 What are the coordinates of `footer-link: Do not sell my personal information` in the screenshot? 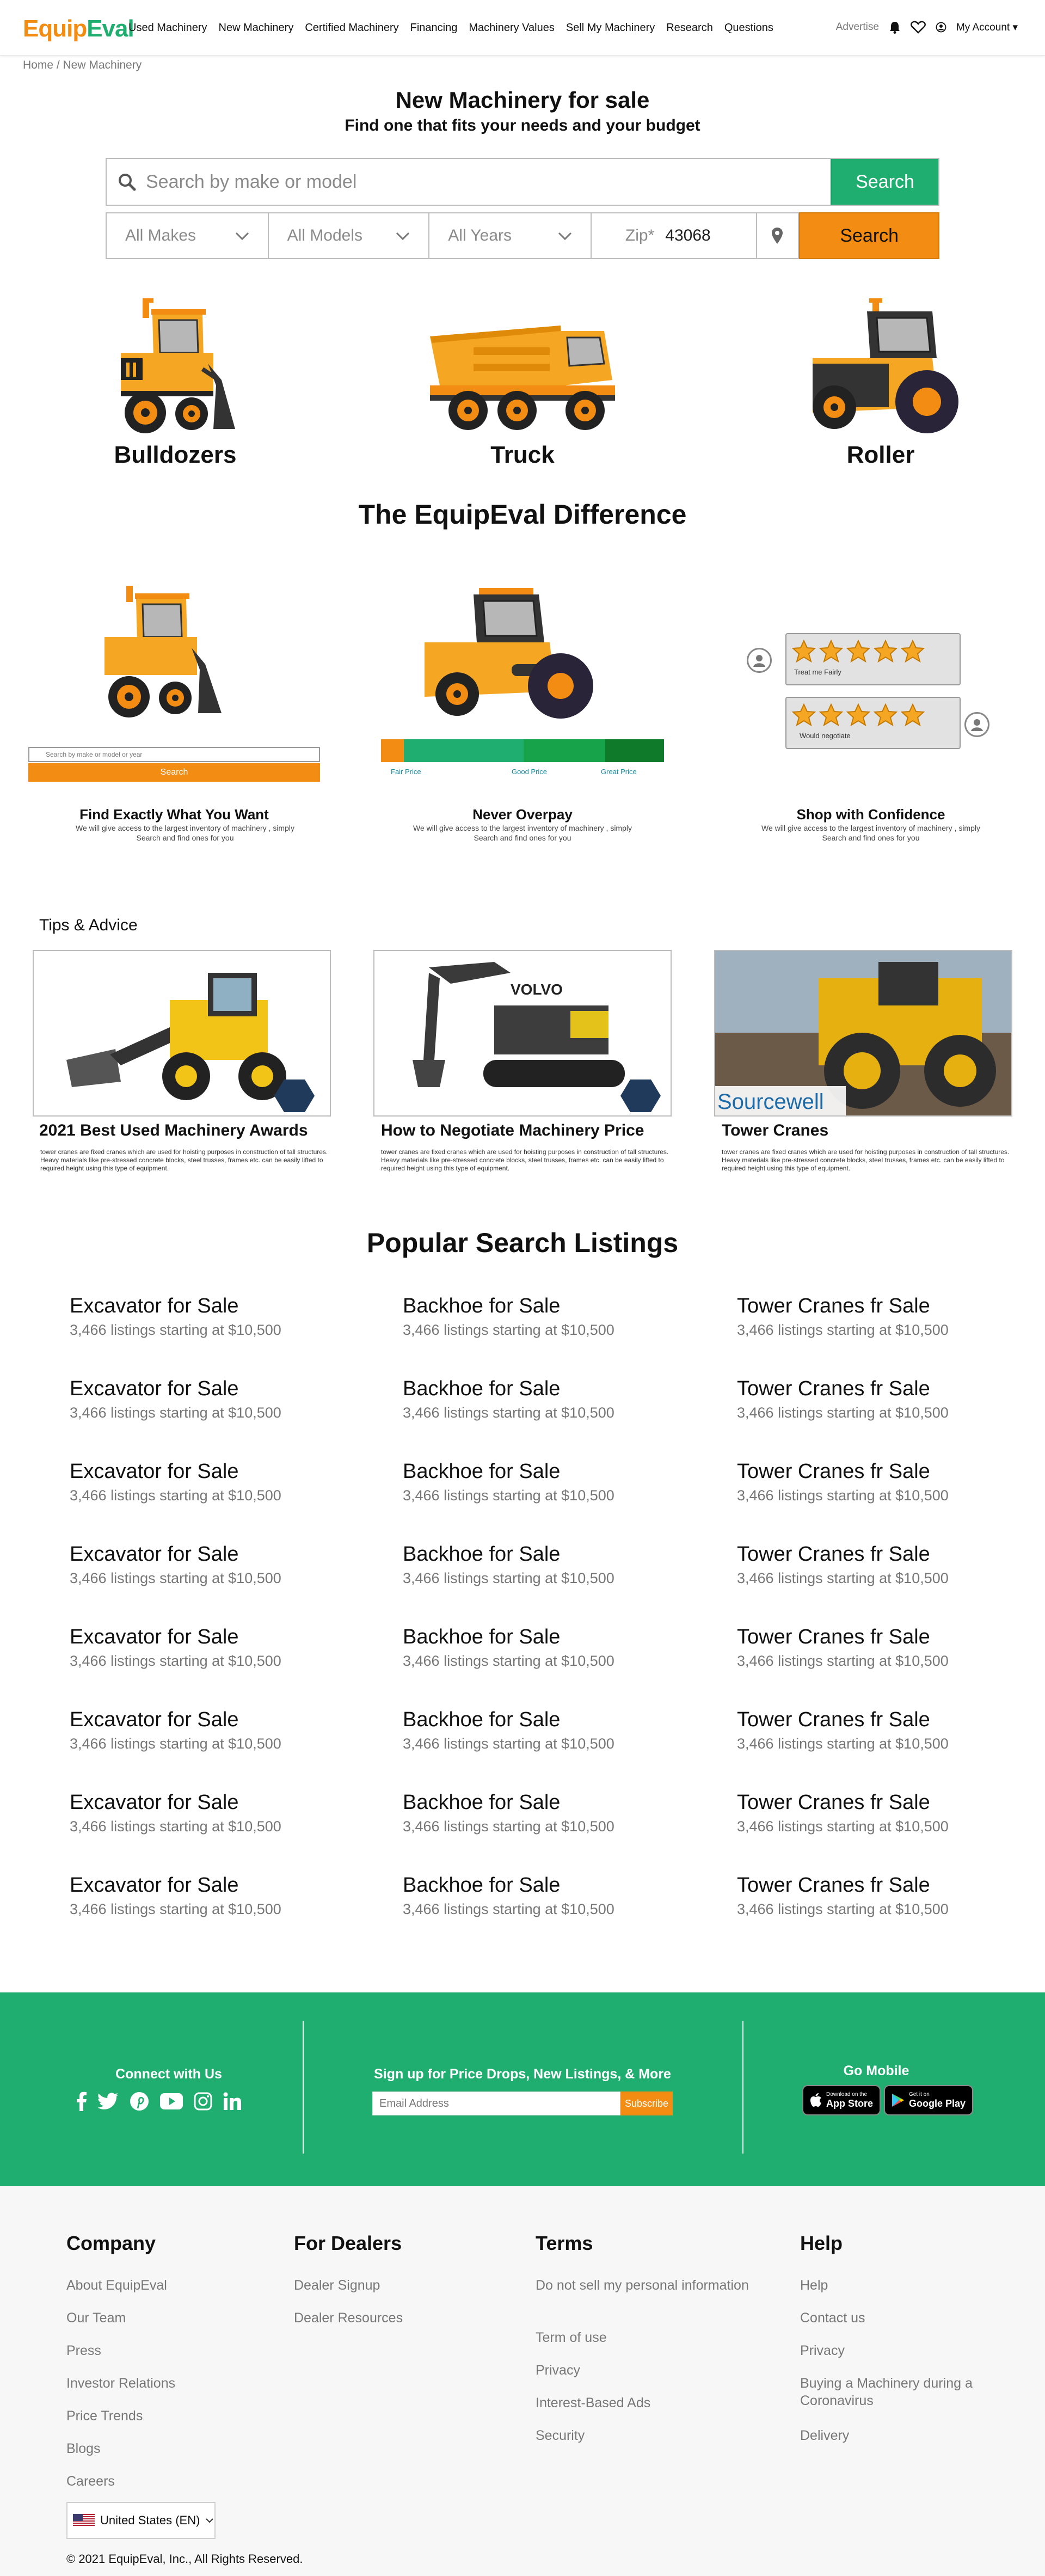 It's located at (661, 2285).